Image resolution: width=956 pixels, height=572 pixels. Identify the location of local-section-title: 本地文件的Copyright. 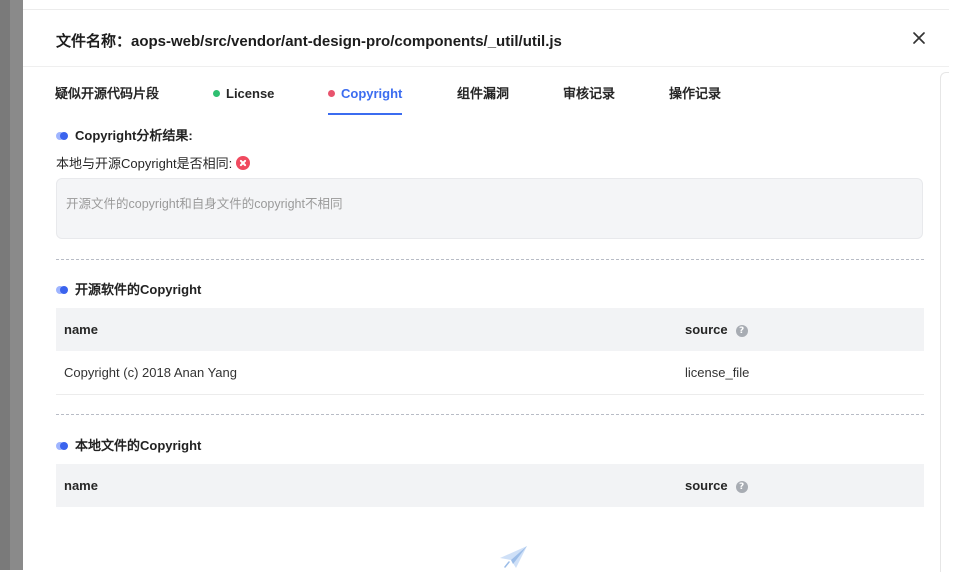
(128, 444).